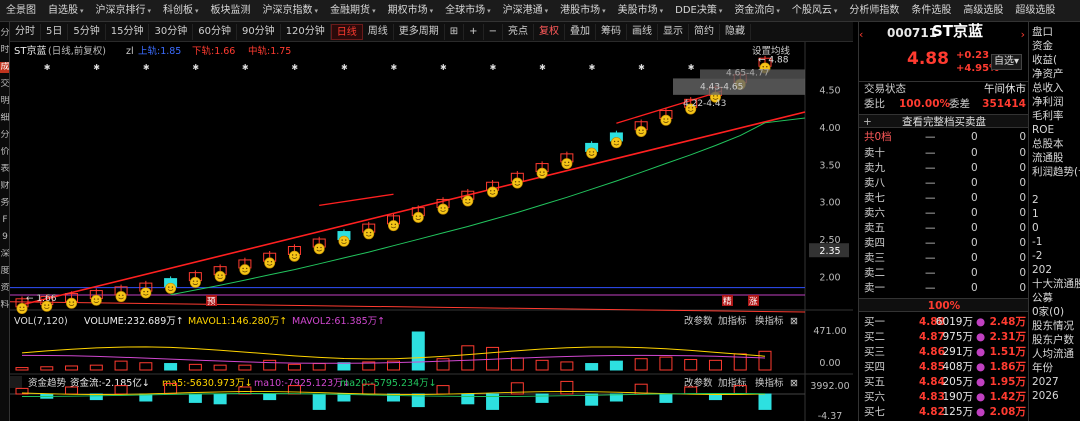  I want to click on nav-item-2: 沪深京排行 ▾, so click(124, 10).